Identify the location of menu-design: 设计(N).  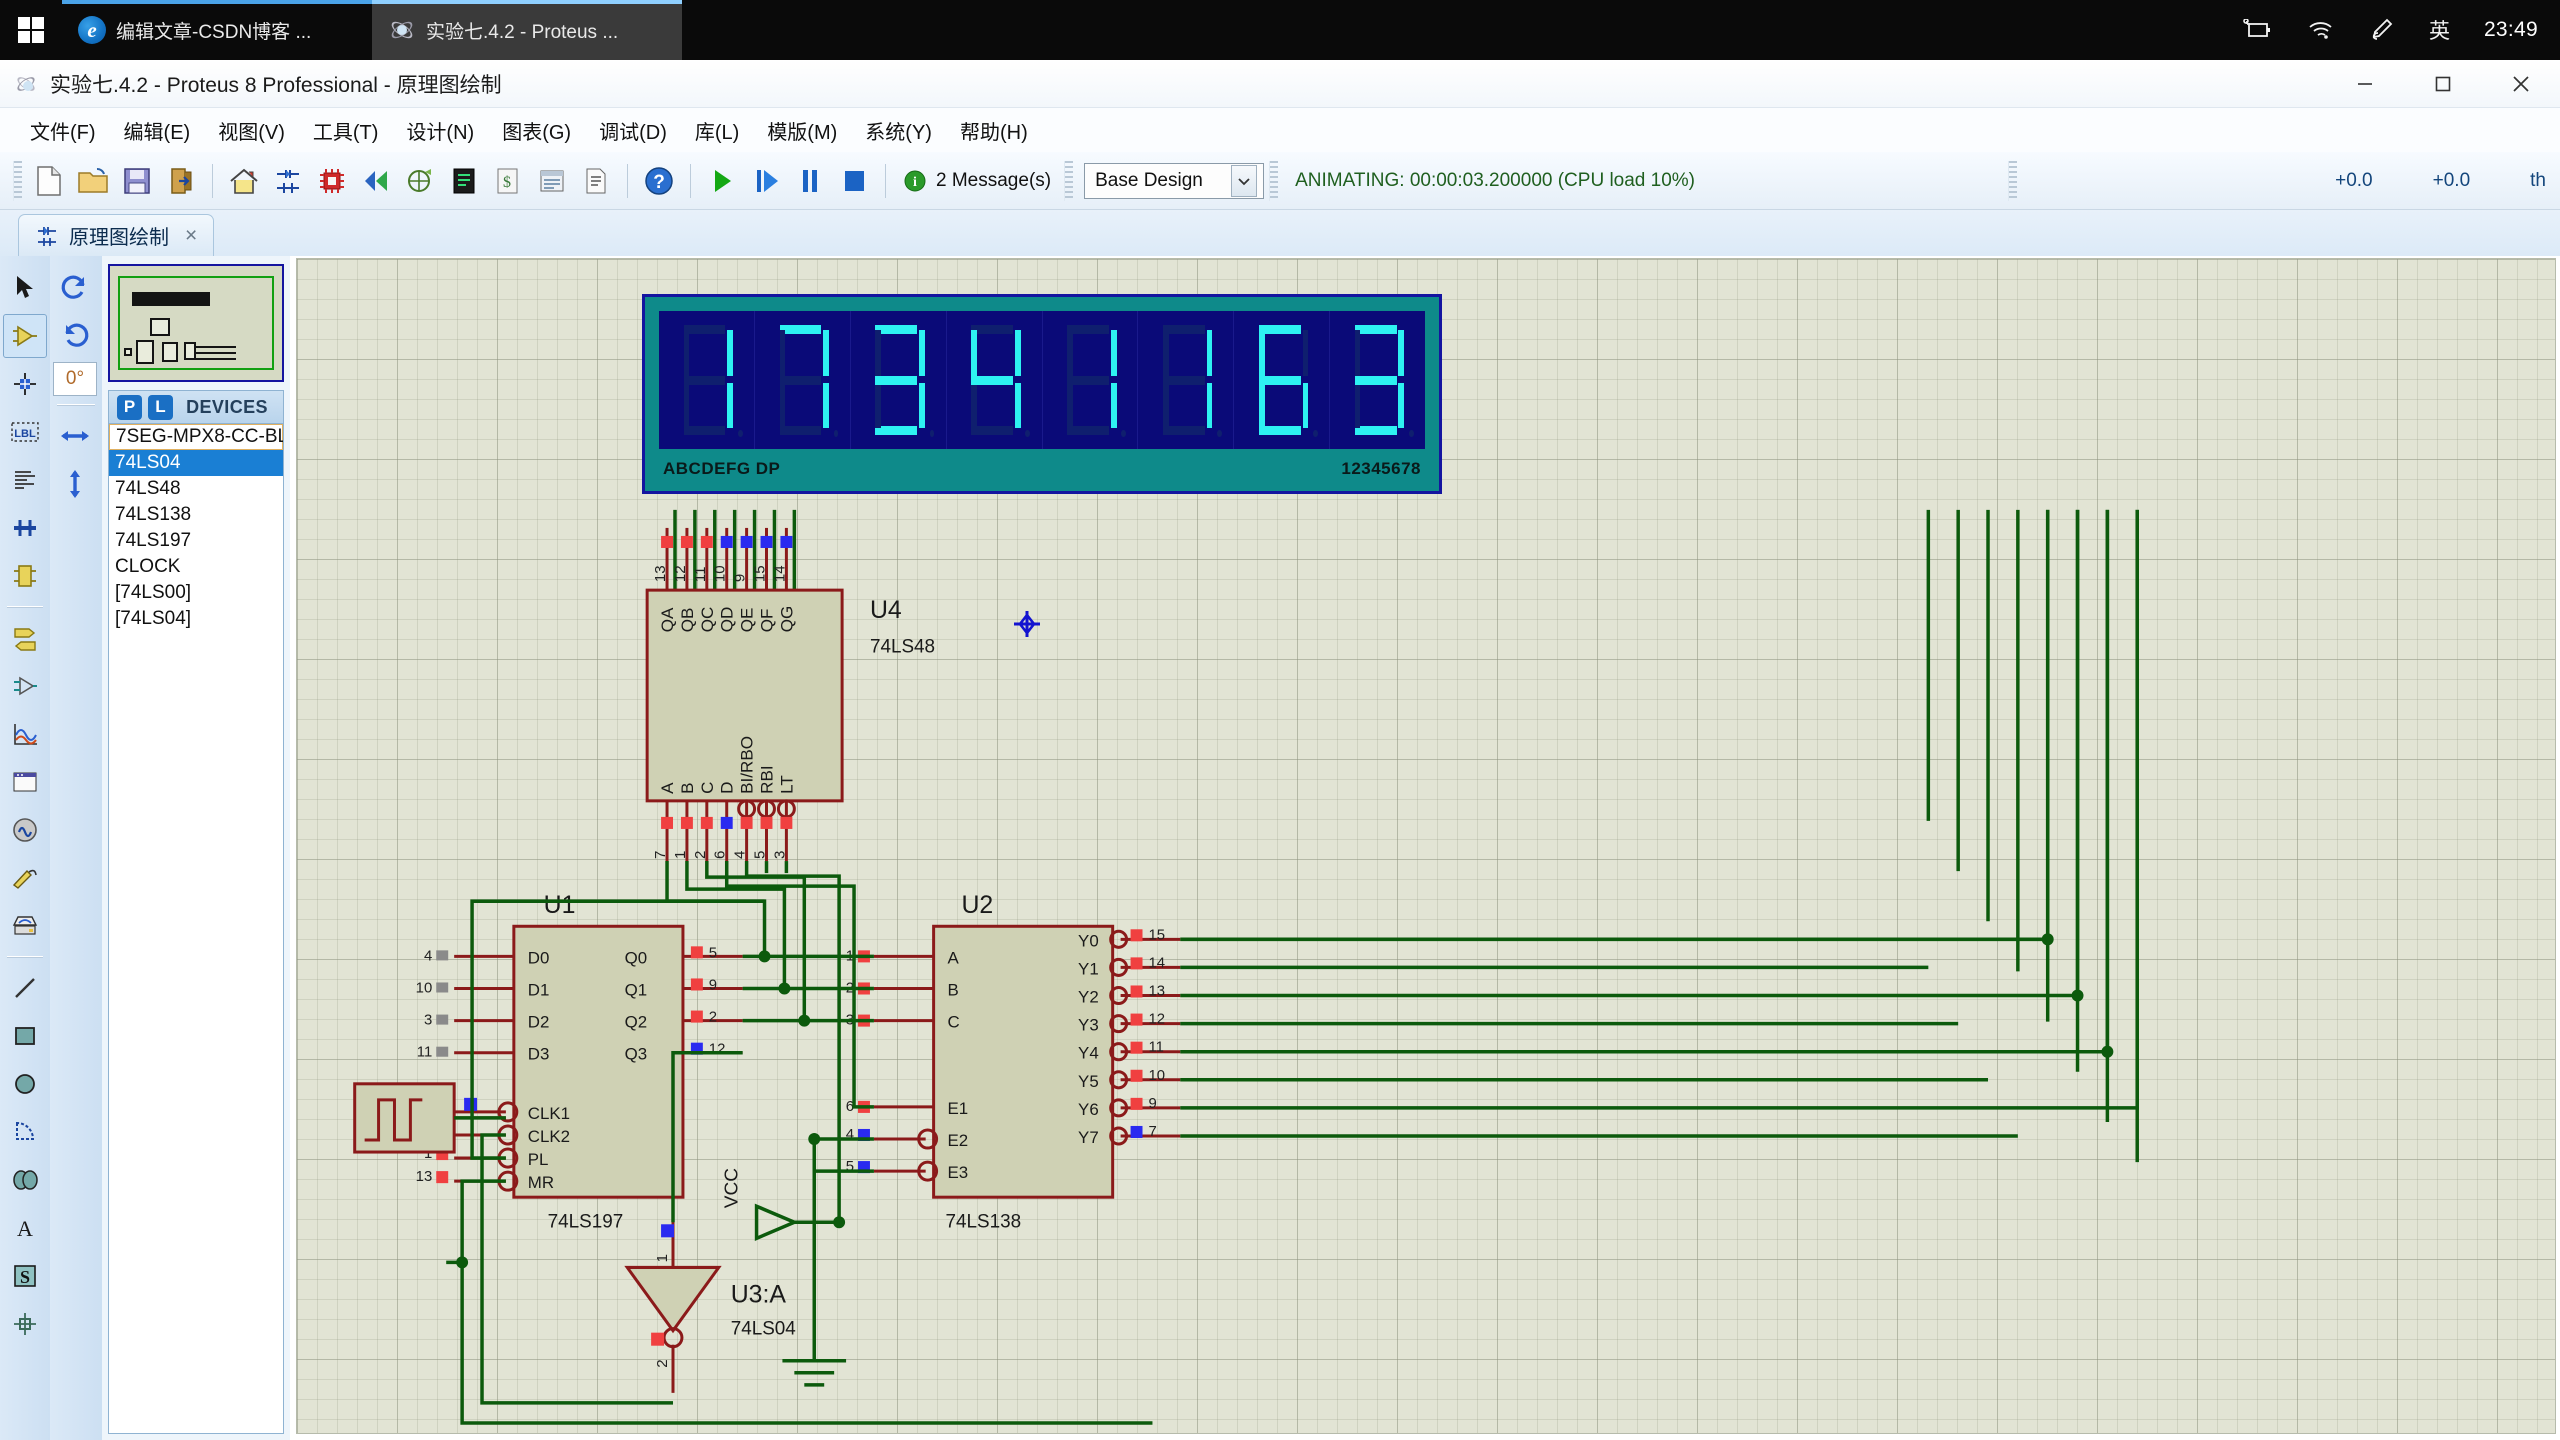
(440, 130).